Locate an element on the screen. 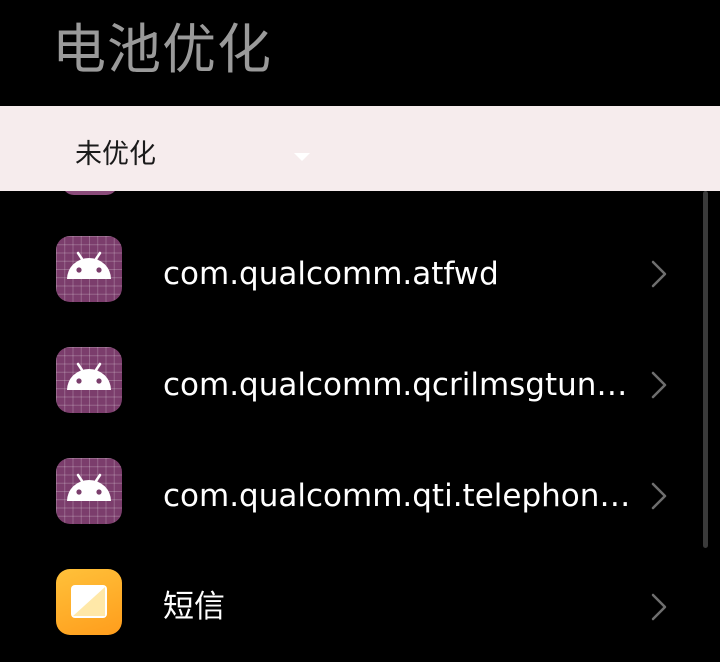 This screenshot has height=662, width=720. messages-icon is located at coordinates (89, 602).